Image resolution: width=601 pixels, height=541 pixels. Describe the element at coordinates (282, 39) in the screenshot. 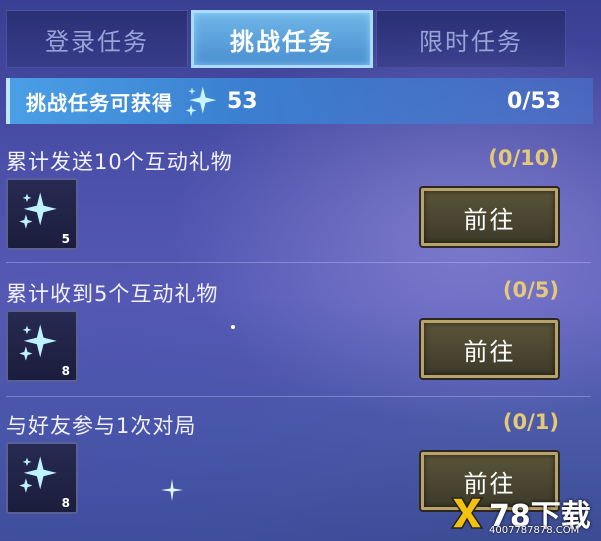

I see `tab-challenge-tasks: 挑战任务` at that location.